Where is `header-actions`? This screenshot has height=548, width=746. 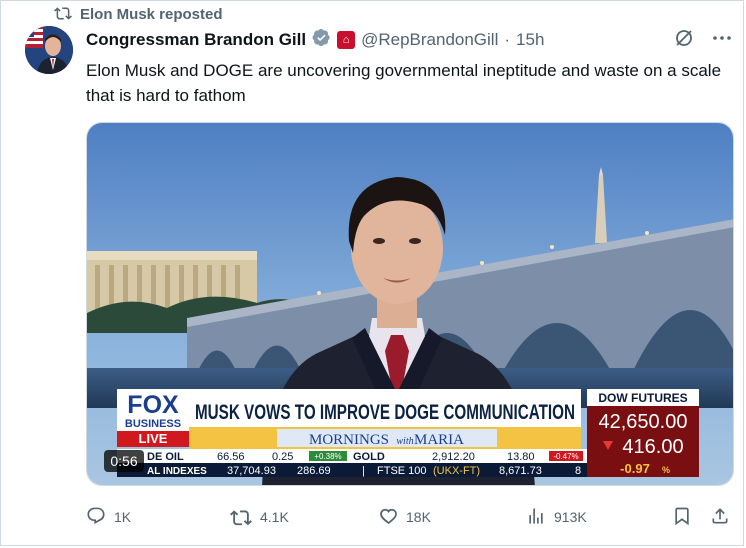 header-actions is located at coordinates (703, 40).